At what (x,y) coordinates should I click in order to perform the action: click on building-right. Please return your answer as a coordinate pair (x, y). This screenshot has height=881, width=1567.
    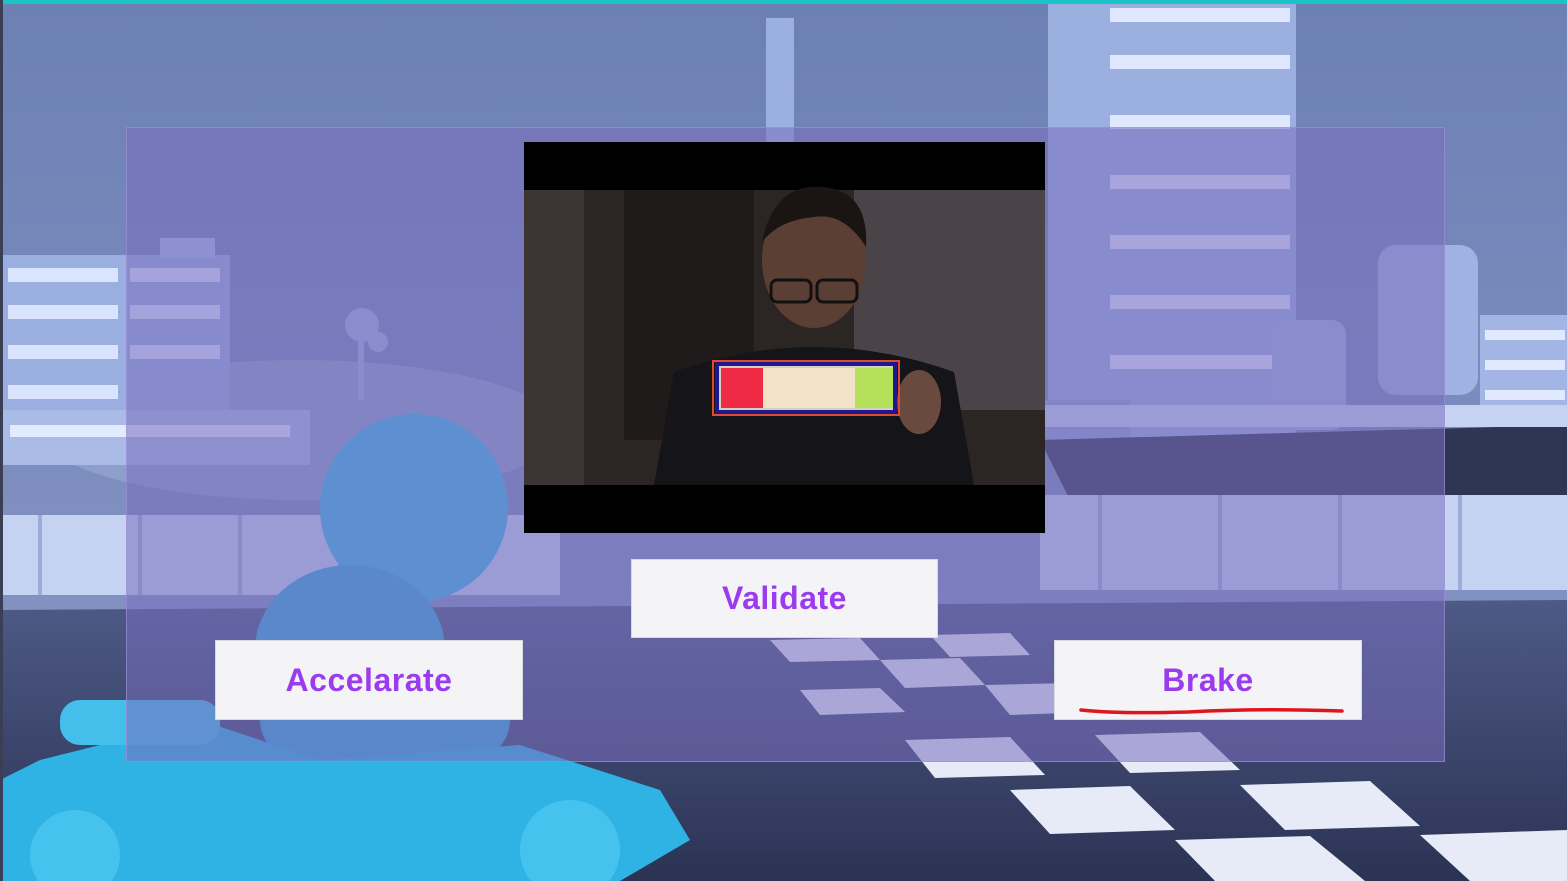
    Looking at the image, I should click on (1523, 365).